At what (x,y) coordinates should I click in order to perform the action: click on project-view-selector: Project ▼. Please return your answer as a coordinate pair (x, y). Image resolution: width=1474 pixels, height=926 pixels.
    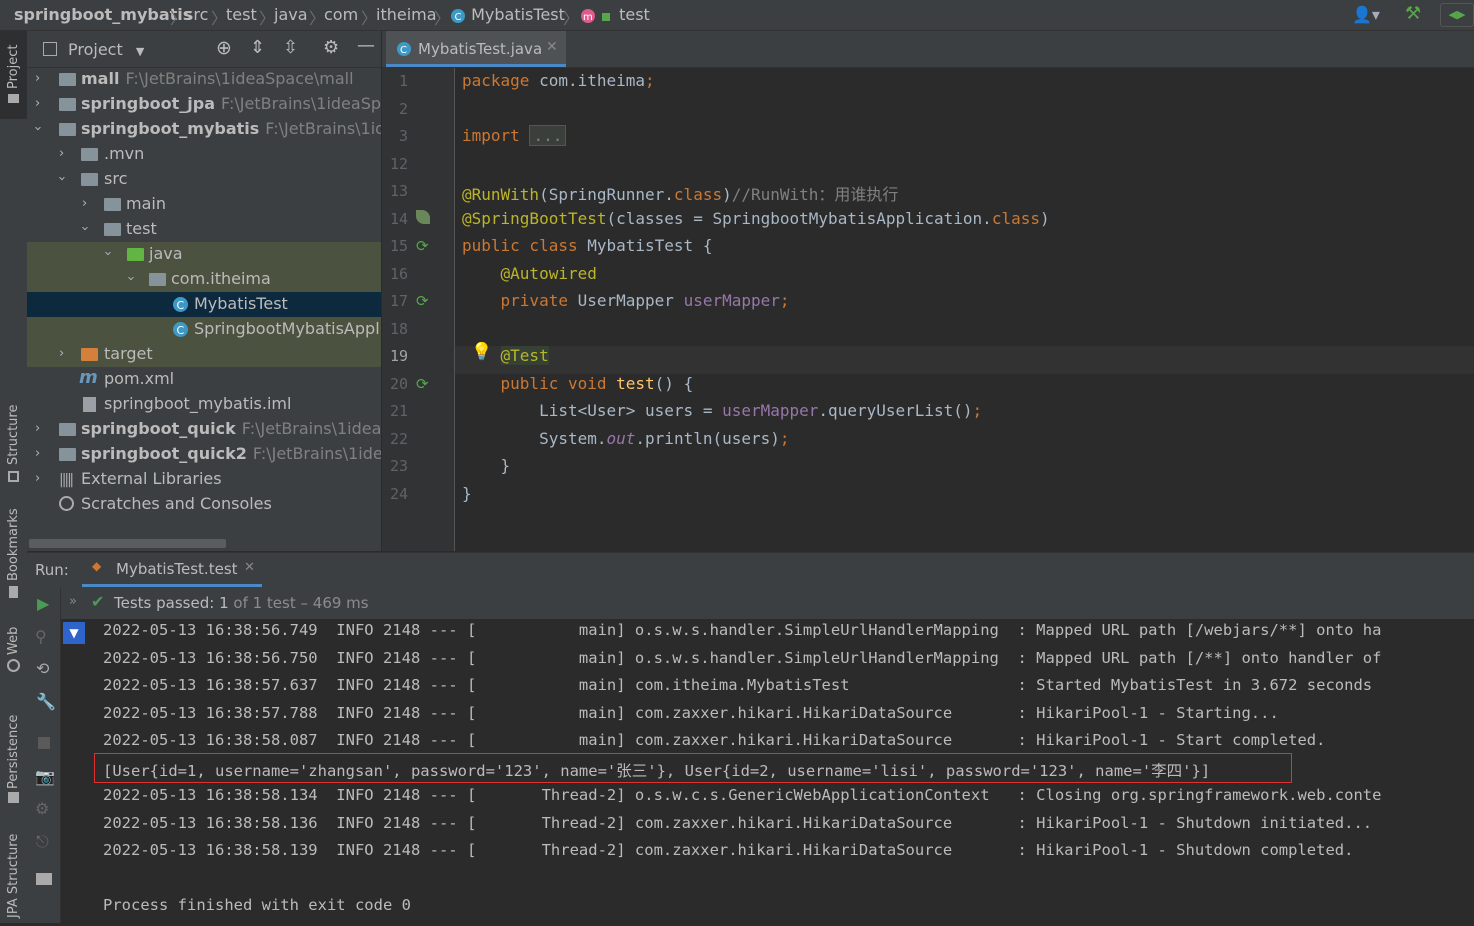
    Looking at the image, I should click on (106, 49).